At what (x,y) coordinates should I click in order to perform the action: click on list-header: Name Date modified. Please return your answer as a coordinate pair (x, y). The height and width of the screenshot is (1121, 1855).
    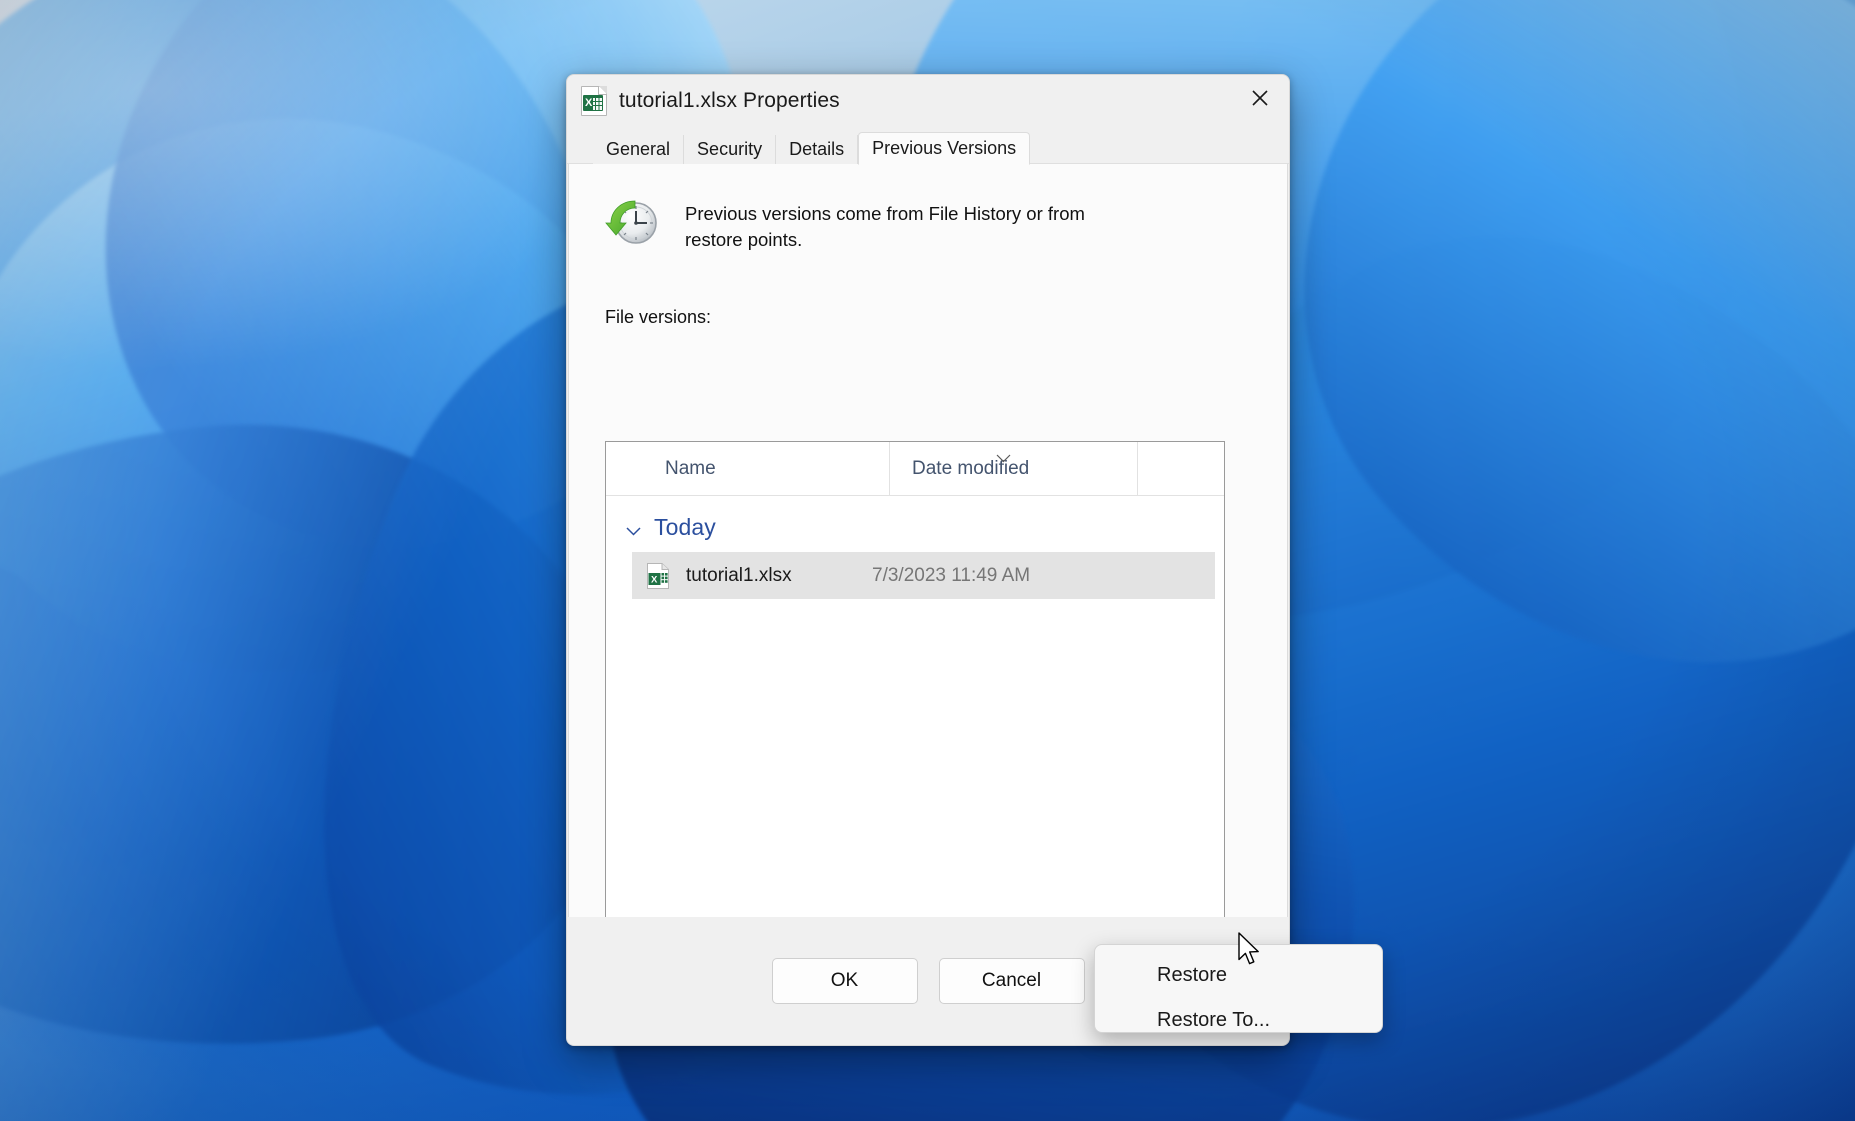
    Looking at the image, I should click on (915, 469).